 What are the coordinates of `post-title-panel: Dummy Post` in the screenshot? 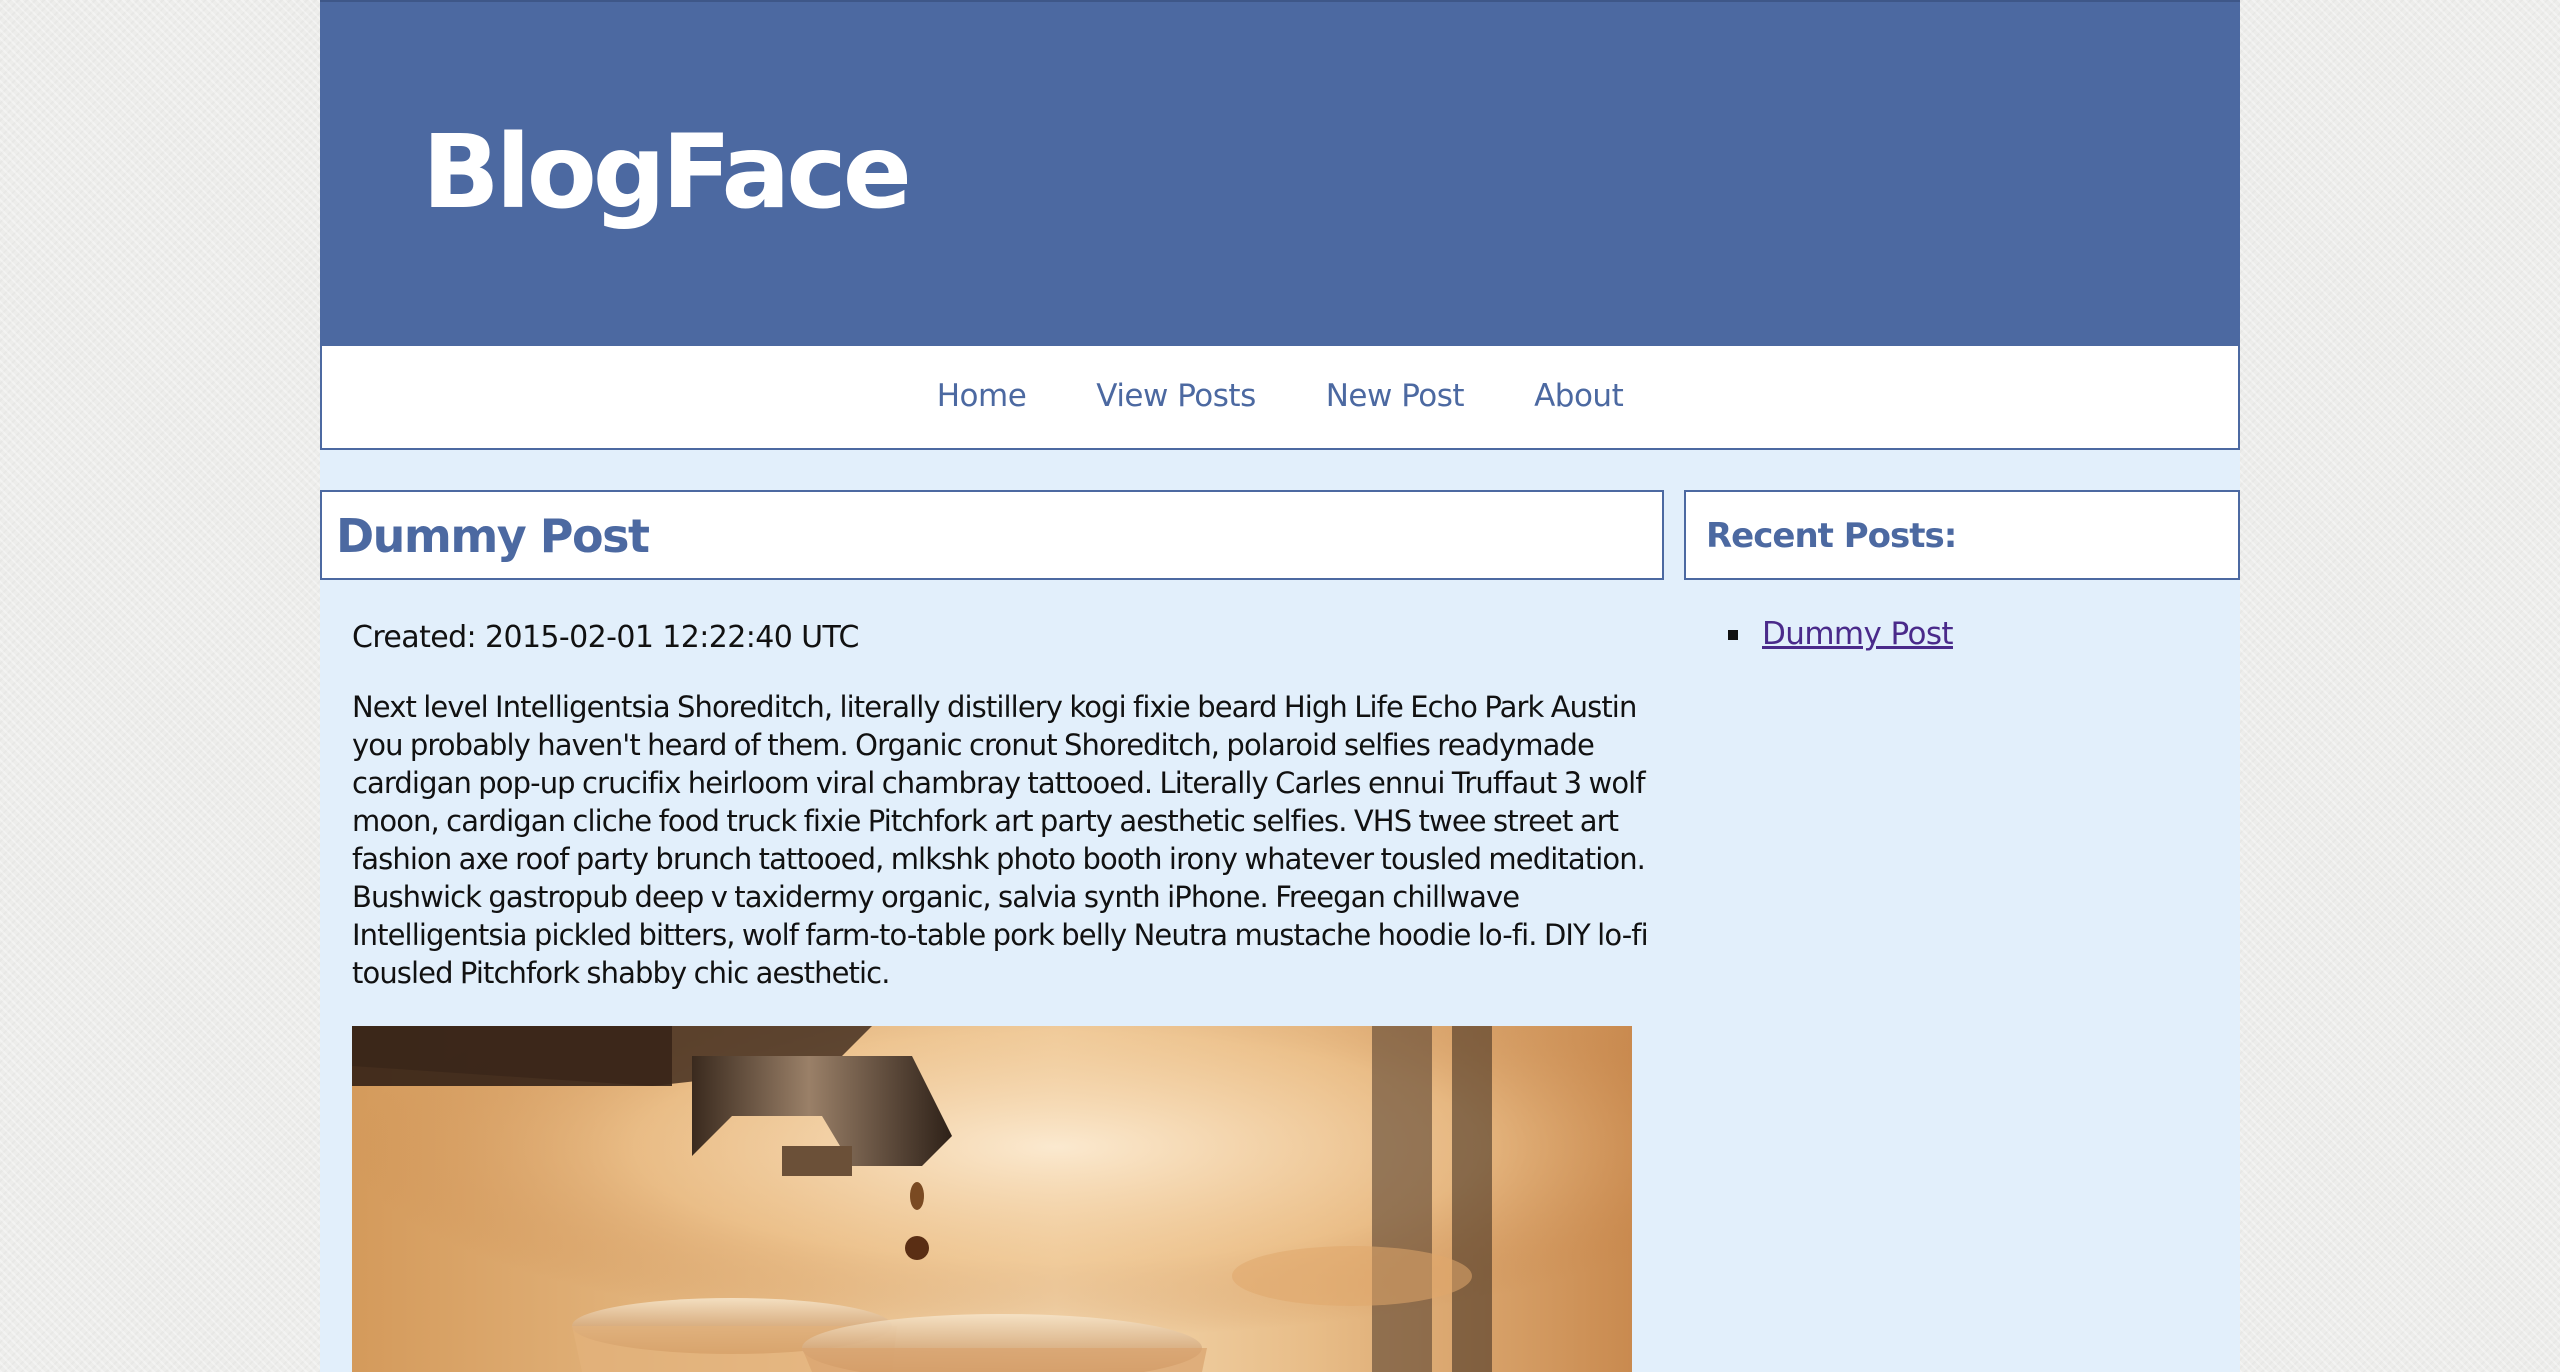 It's located at (992, 535).